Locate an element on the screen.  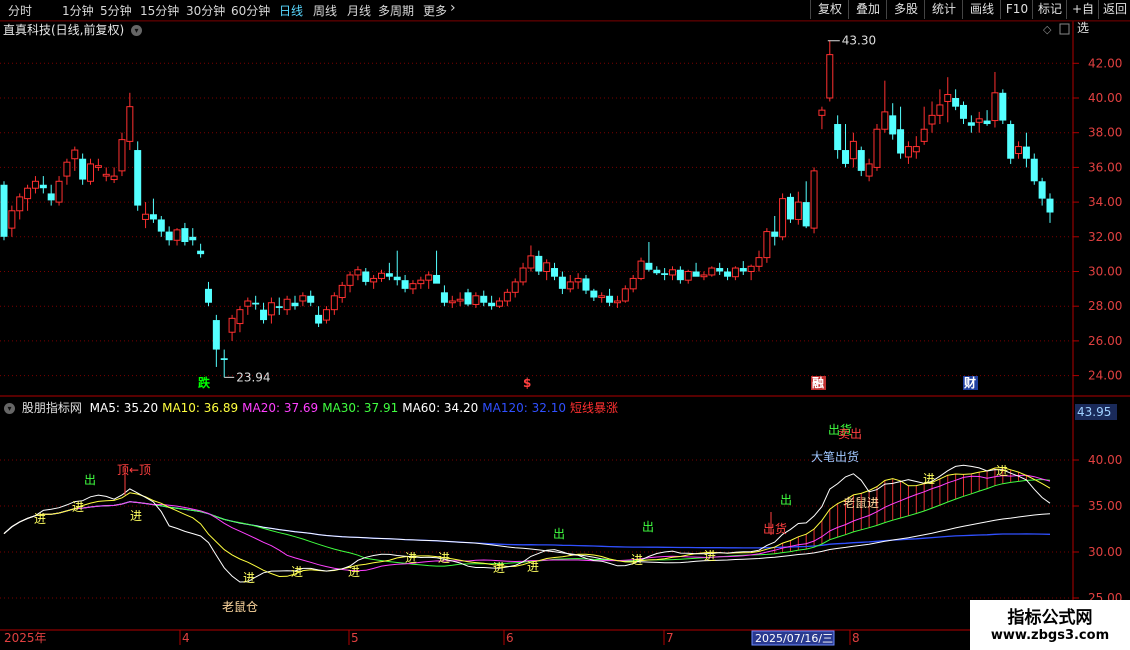
cursor-date: 2025/07/16/三 is located at coordinates (794, 638).